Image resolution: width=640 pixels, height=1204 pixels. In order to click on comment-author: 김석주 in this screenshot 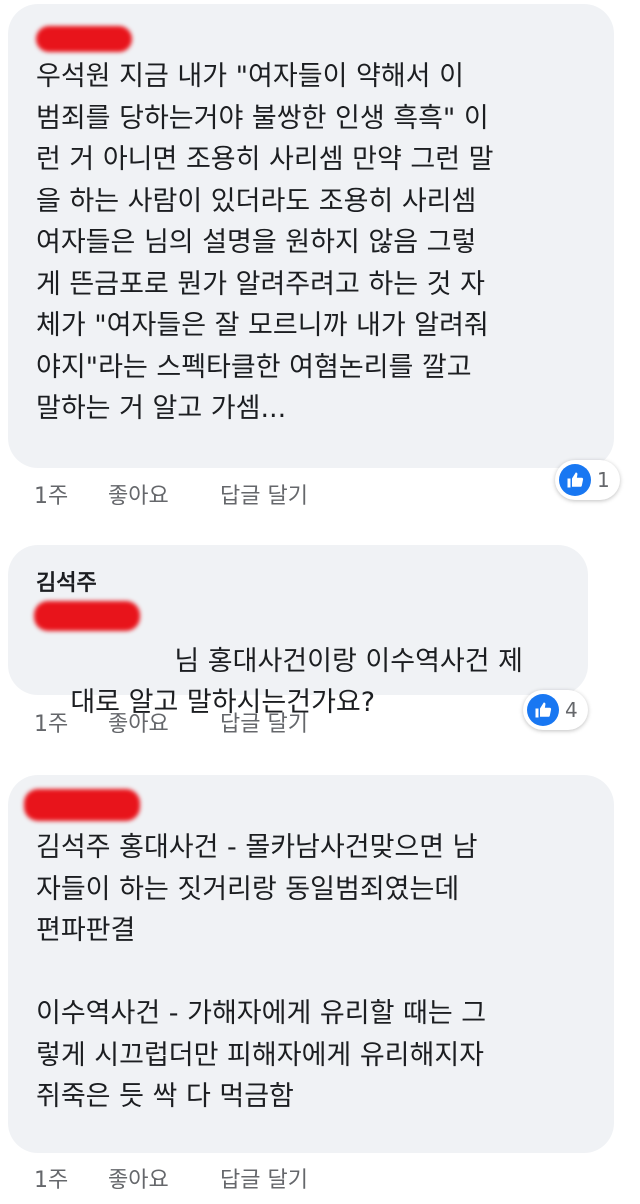, I will do `click(66, 581)`.